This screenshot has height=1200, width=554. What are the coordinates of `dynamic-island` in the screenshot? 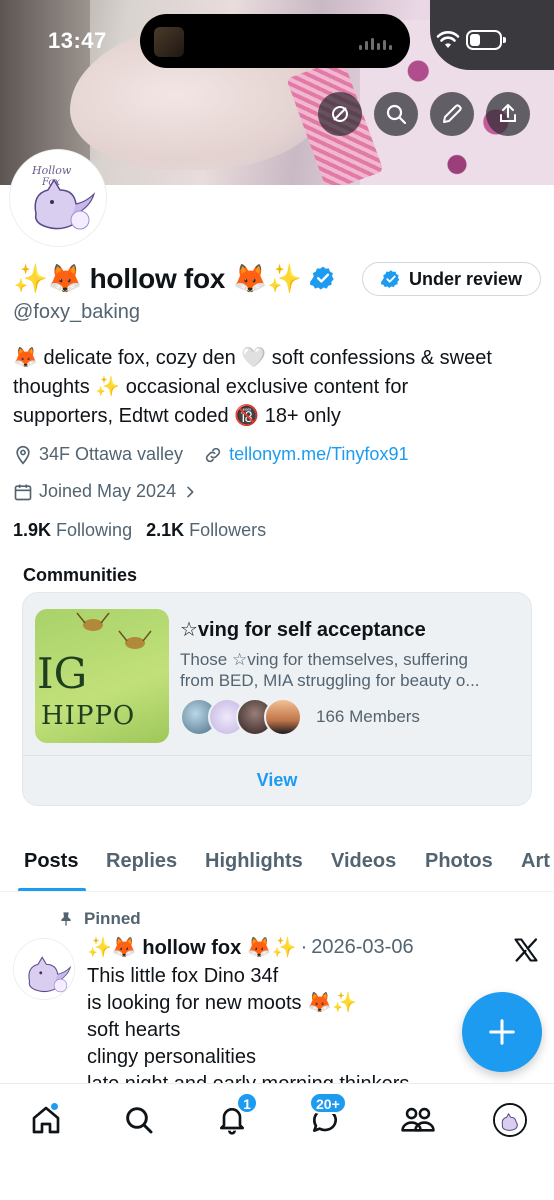 It's located at (275, 41).